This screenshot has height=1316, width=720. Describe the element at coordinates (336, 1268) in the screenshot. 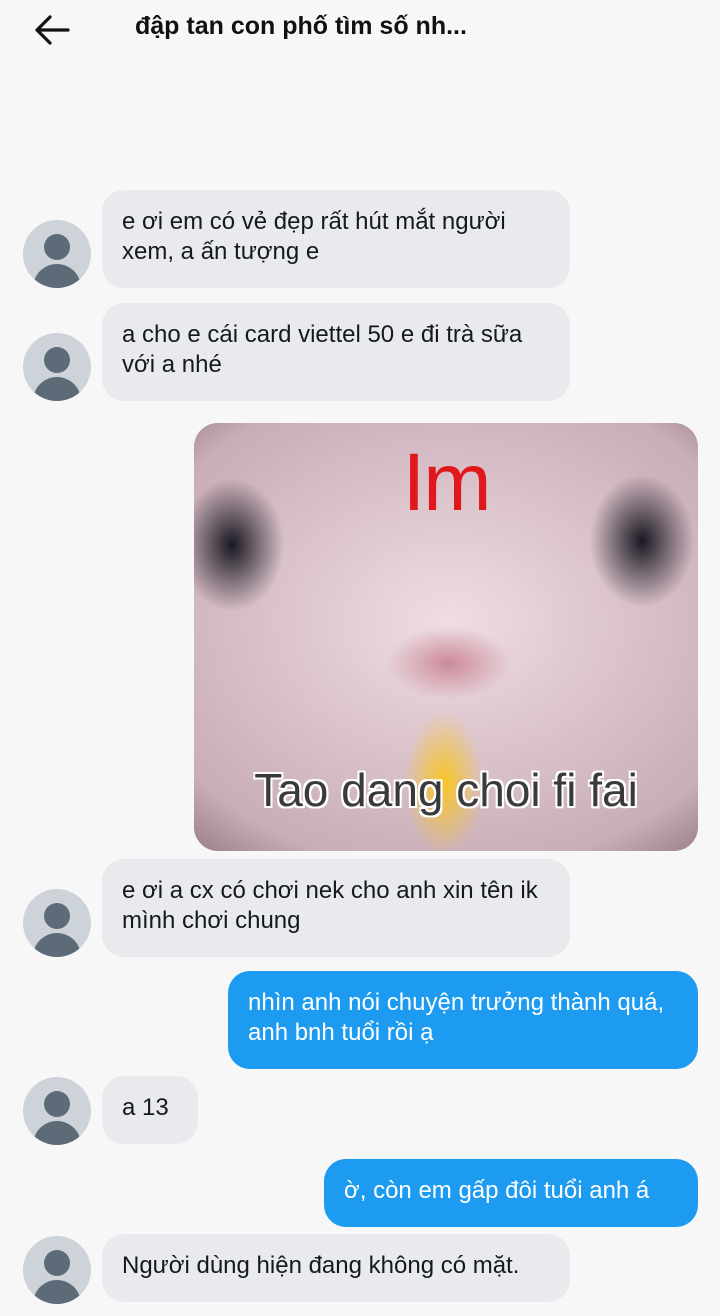

I see `message-bubble-incoming: Người dùng hiện đang không có mặt.` at that location.